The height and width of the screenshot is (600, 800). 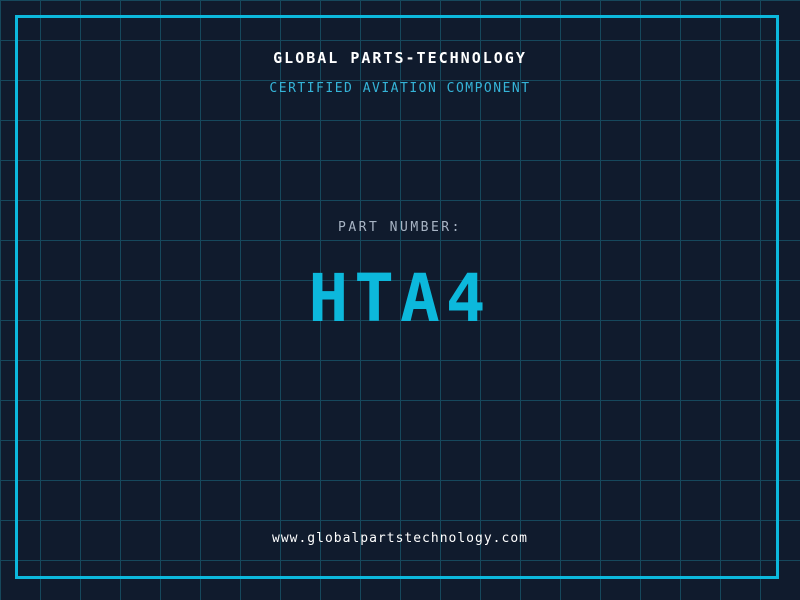 I want to click on certification-subtitle: CERTIFIED AVIATION COMPONENT, so click(x=400, y=88).